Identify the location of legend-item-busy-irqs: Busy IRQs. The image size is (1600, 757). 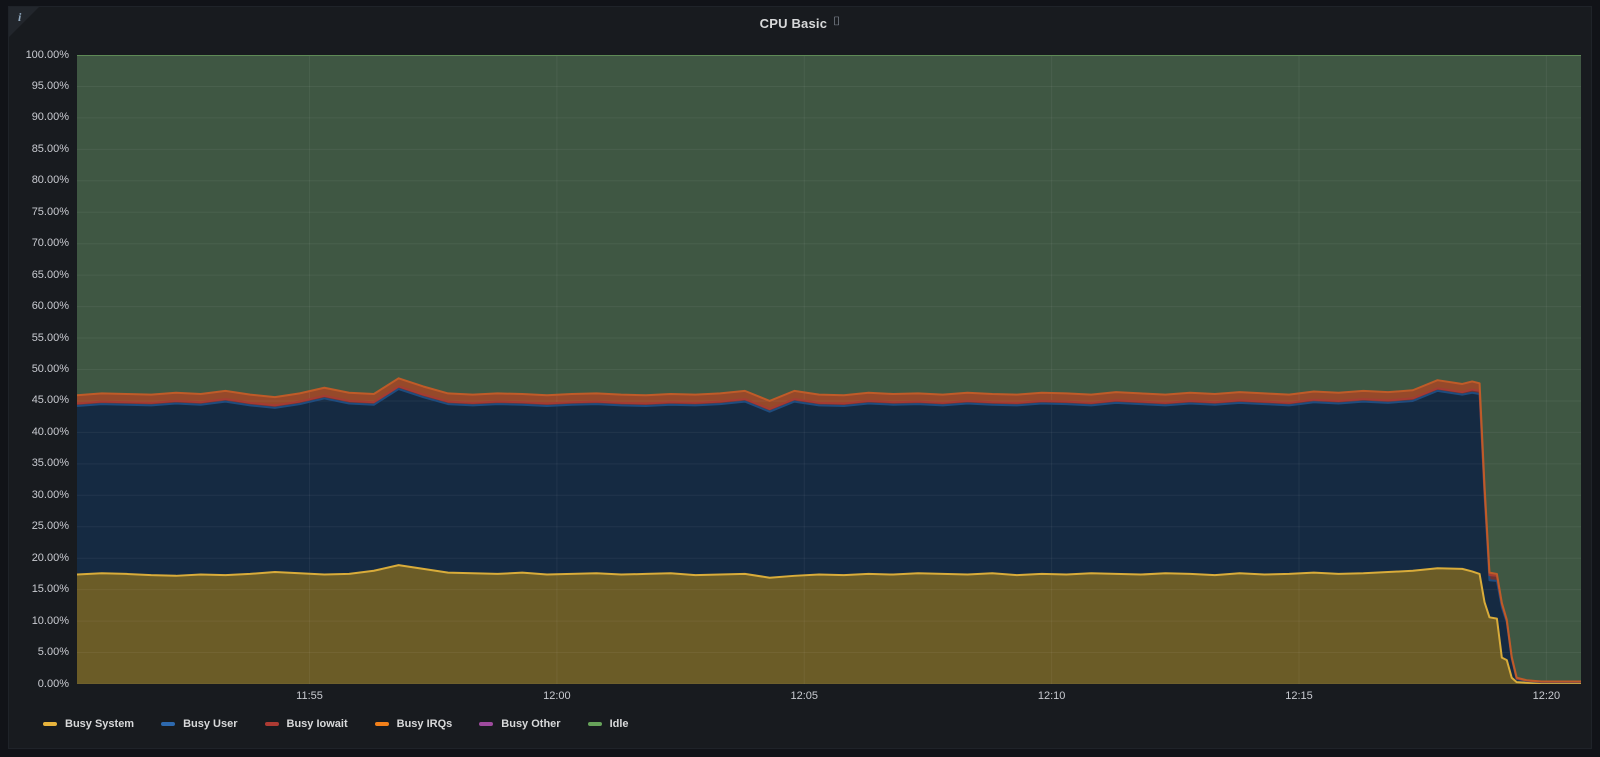
(413, 724).